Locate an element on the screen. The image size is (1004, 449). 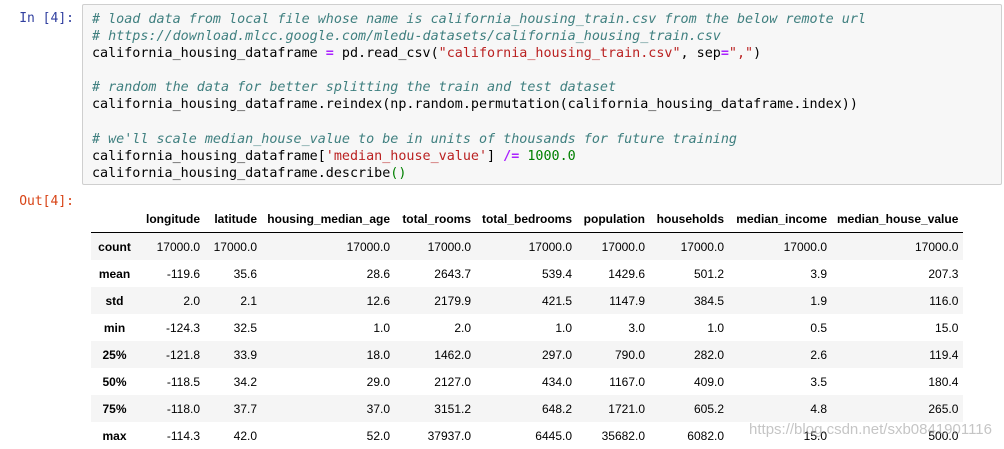
code-text: california_housing_dataframe.describe is located at coordinates (241, 173).